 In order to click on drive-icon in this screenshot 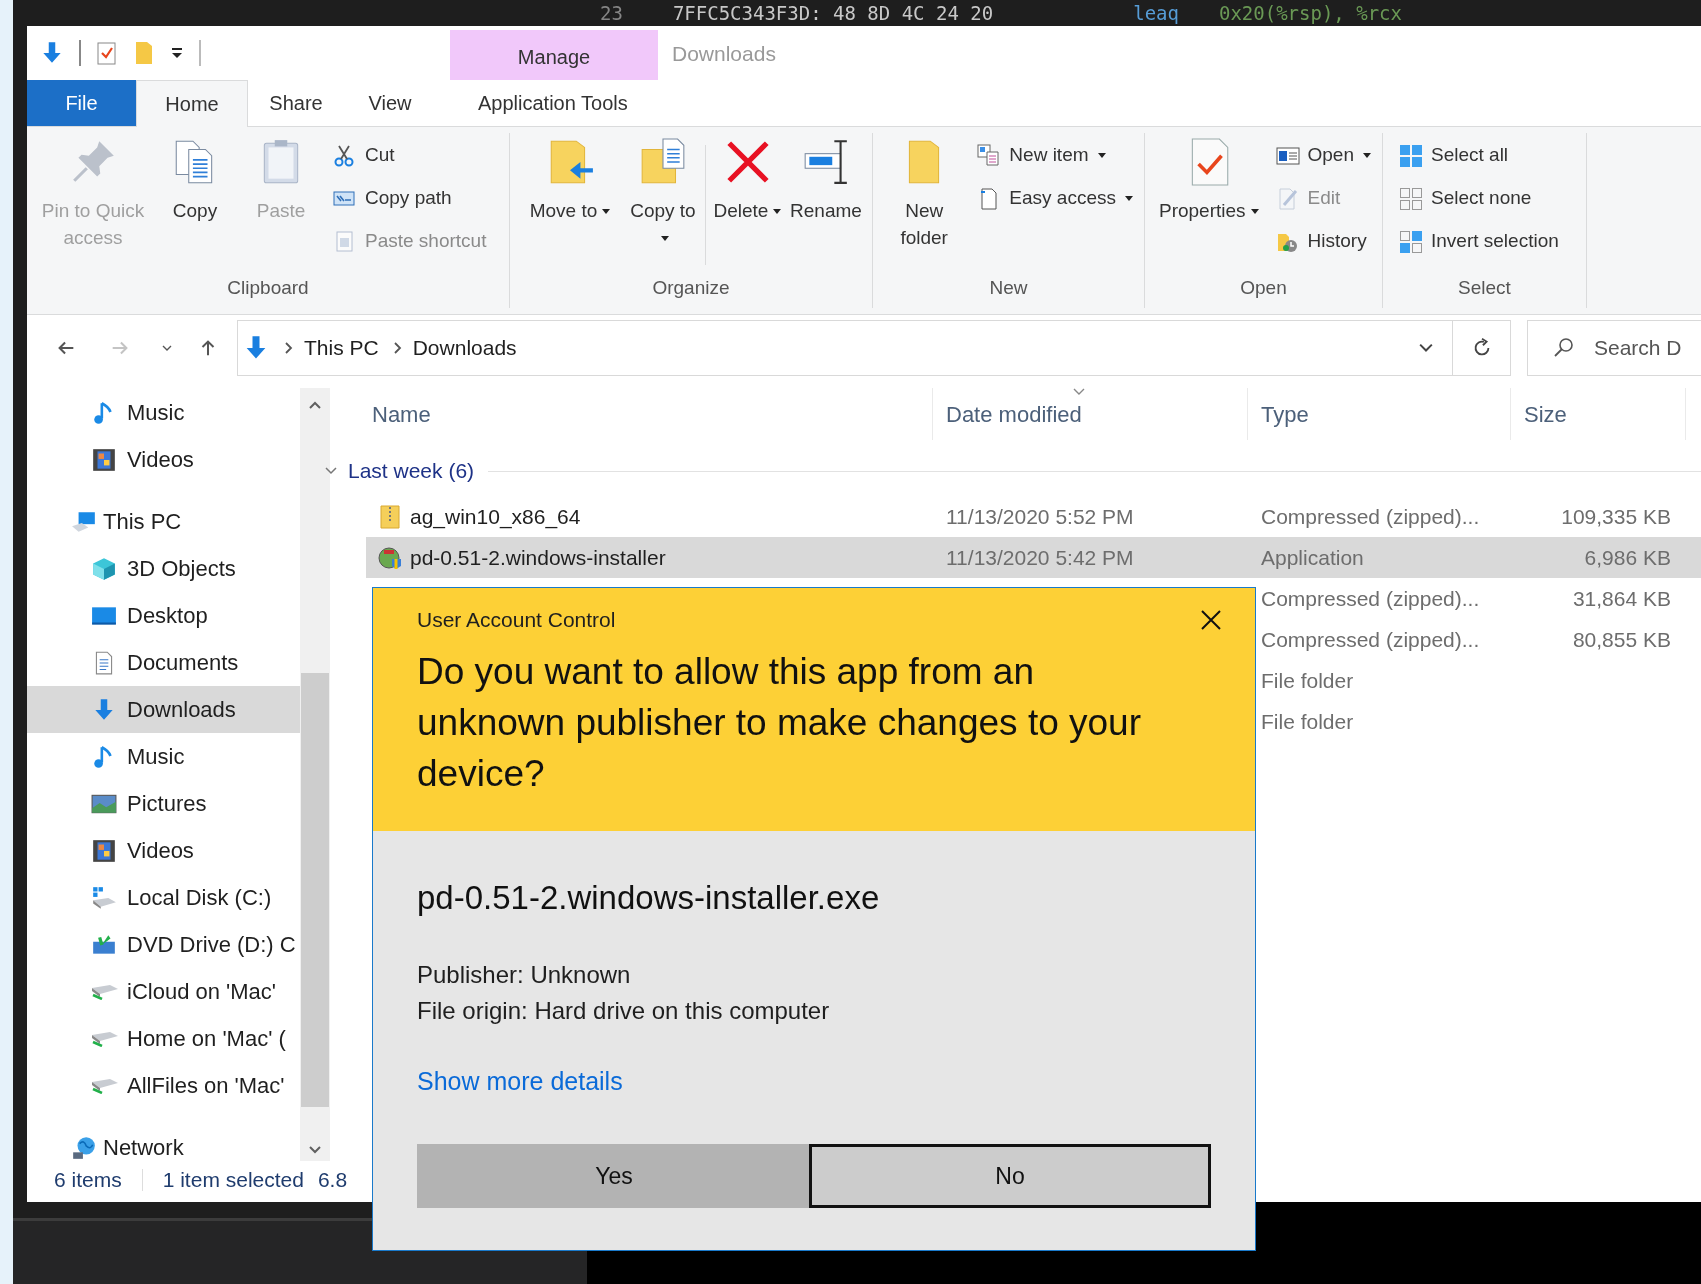, I will do `click(104, 897)`.